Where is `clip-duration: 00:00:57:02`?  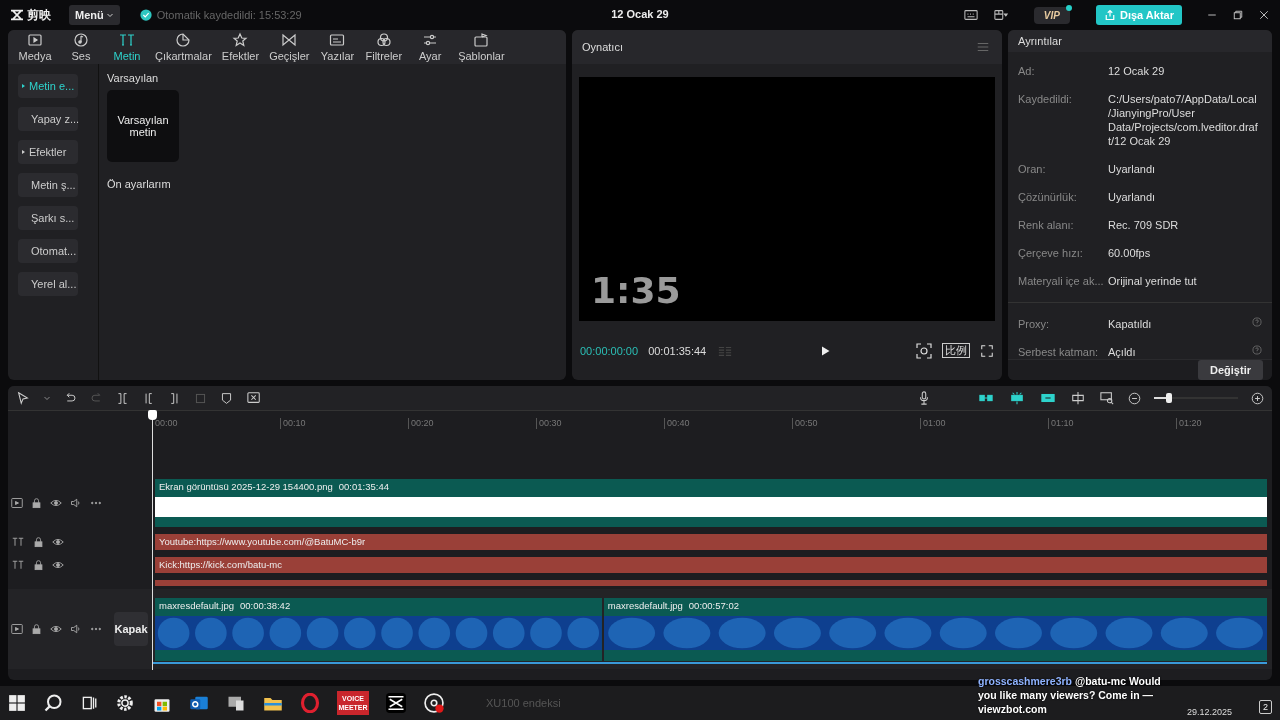
clip-duration: 00:00:57:02 is located at coordinates (713, 606).